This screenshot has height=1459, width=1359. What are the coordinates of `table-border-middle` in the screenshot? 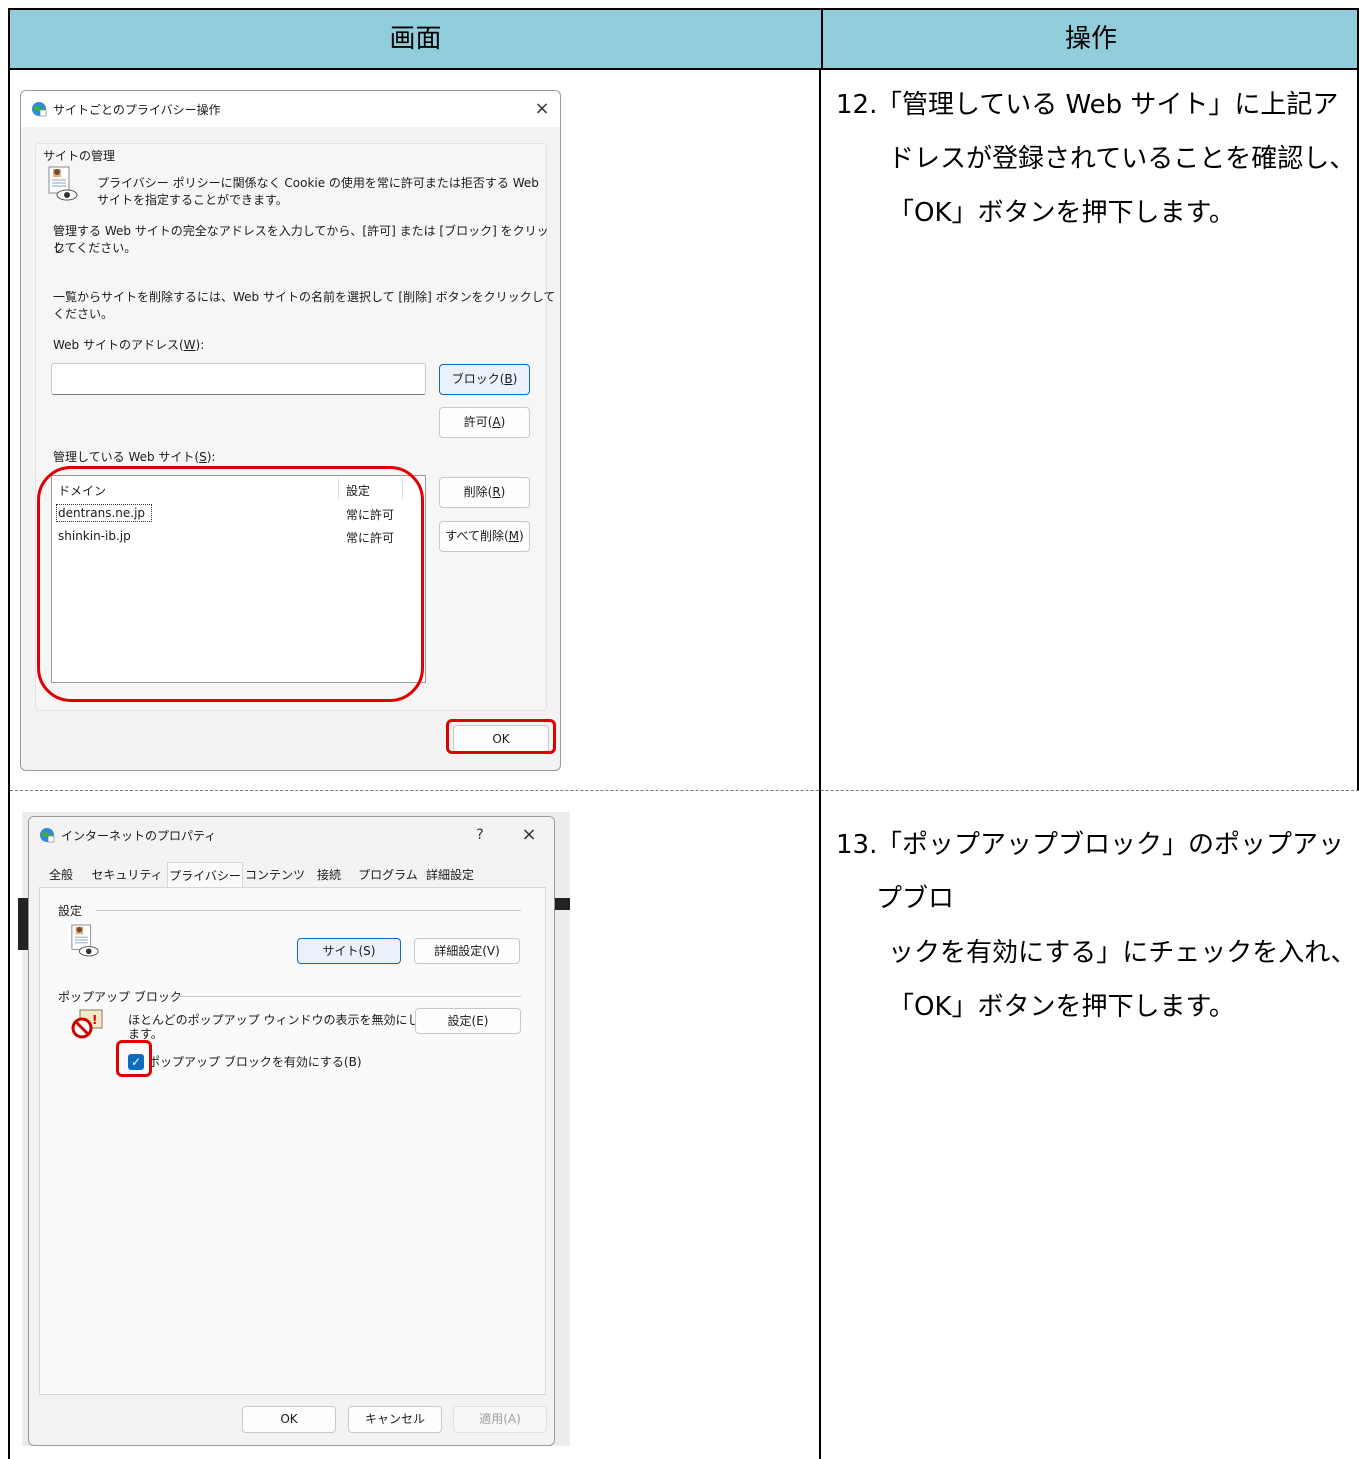 It's located at (820, 764).